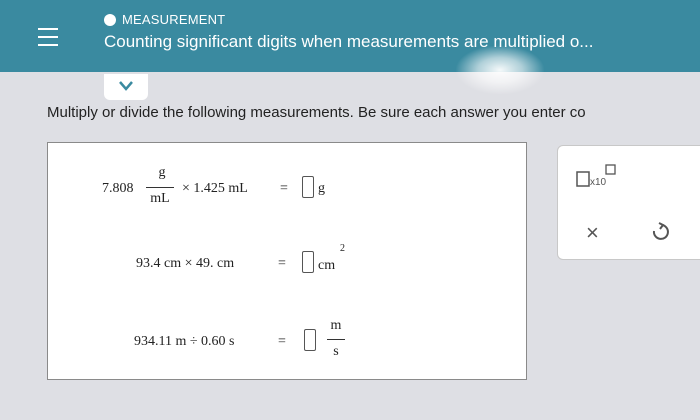 The width and height of the screenshot is (700, 420). Describe the element at coordinates (342, 248) in the screenshot. I see `eq2-exponent: 2` at that location.